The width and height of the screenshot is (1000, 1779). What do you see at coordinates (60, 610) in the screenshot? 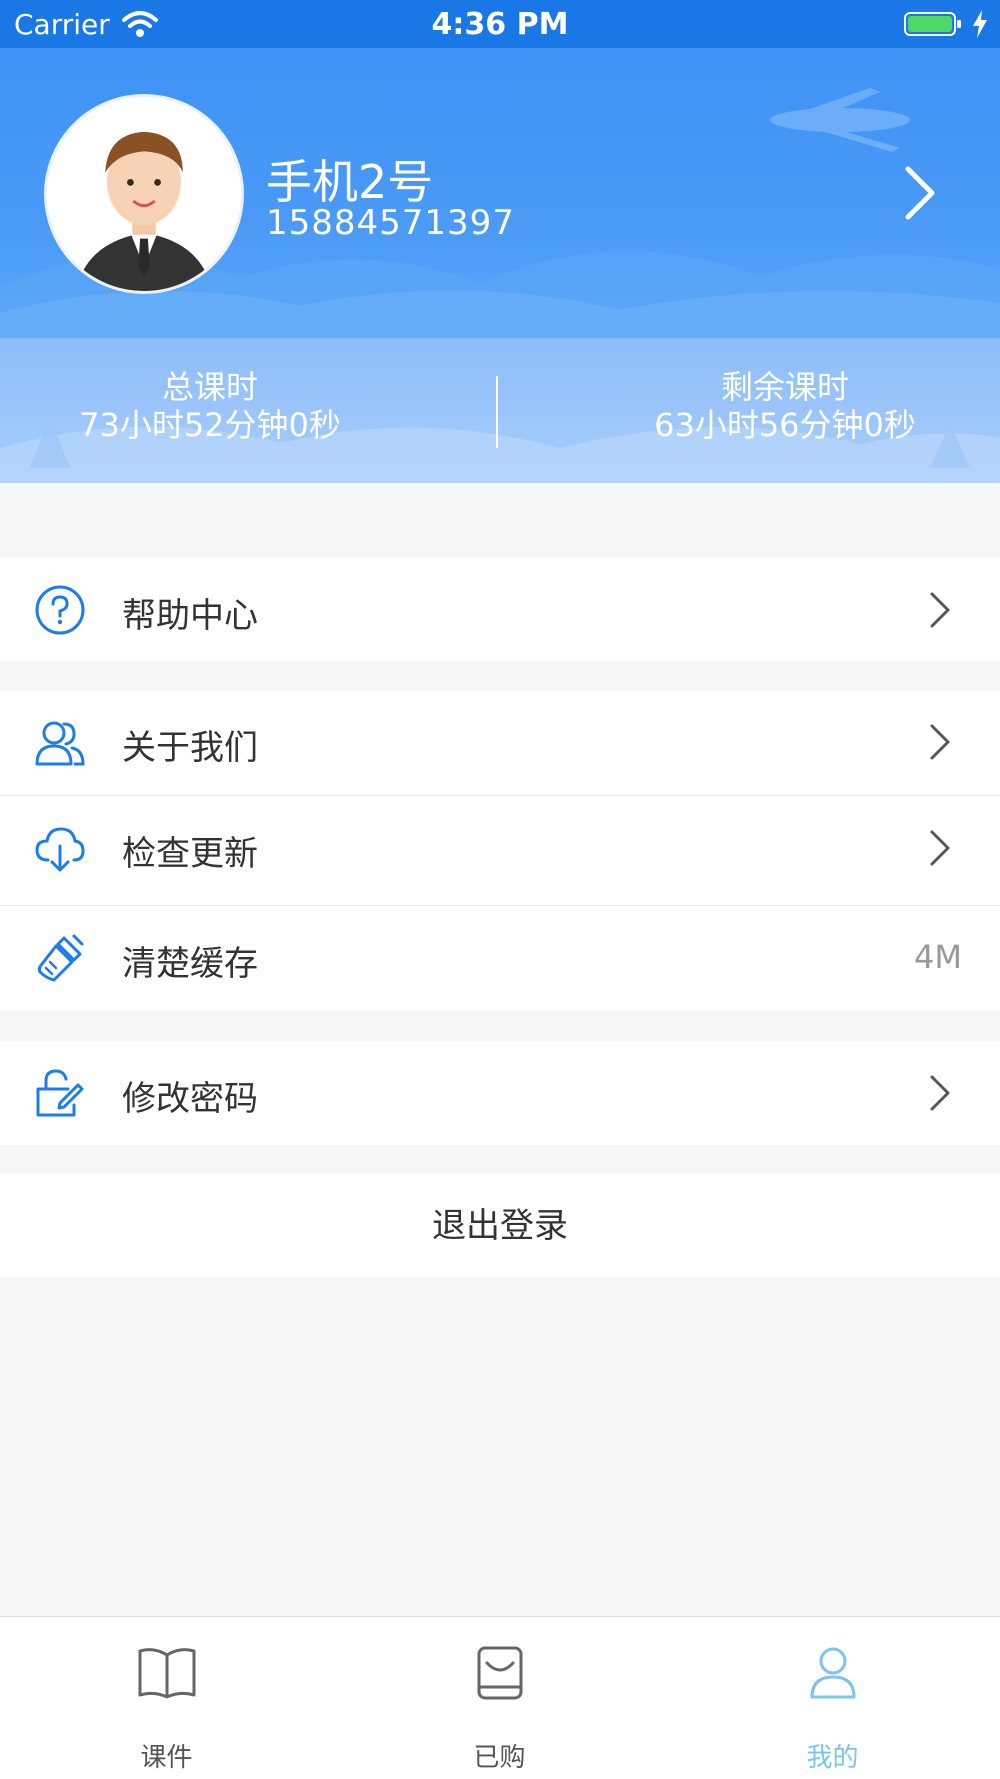
I see `help-question-icon` at bounding box center [60, 610].